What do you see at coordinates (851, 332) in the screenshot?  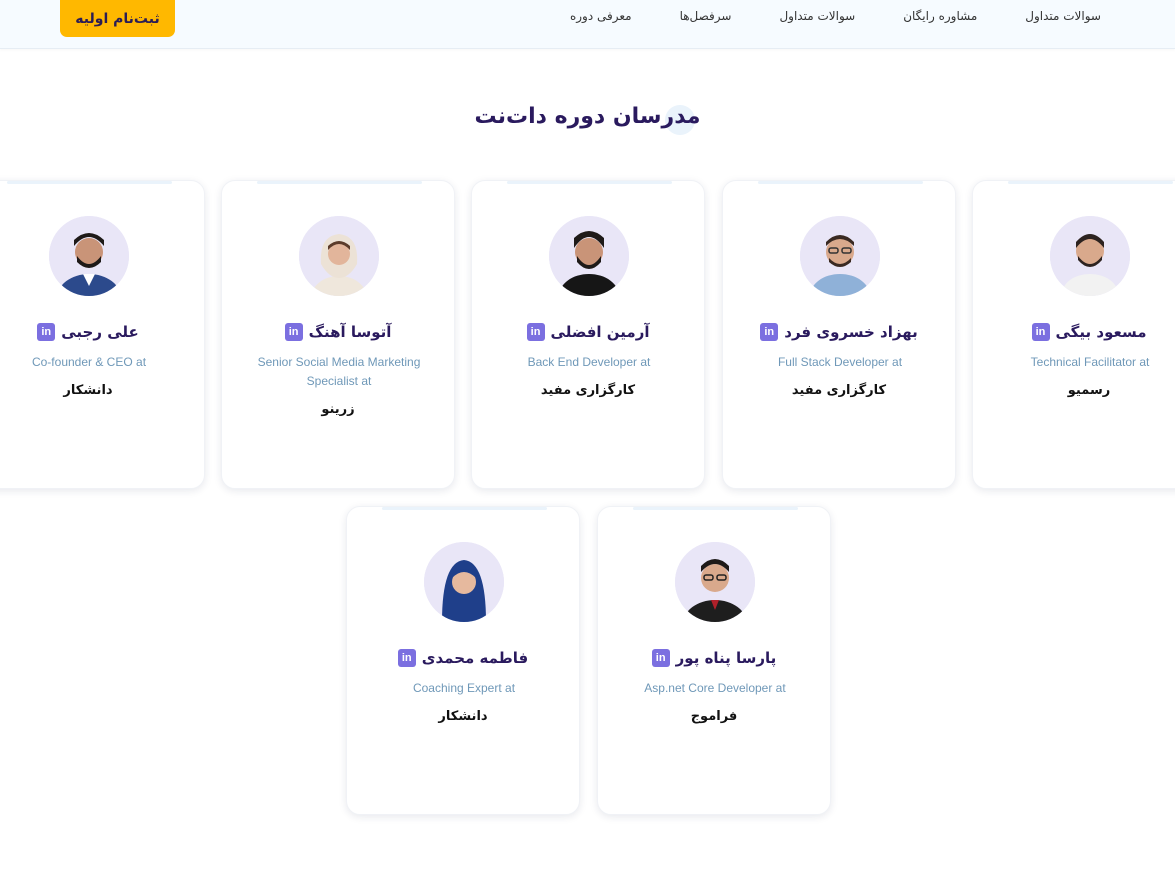 I see `instructor-name: بهزاد خسروی فرد` at bounding box center [851, 332].